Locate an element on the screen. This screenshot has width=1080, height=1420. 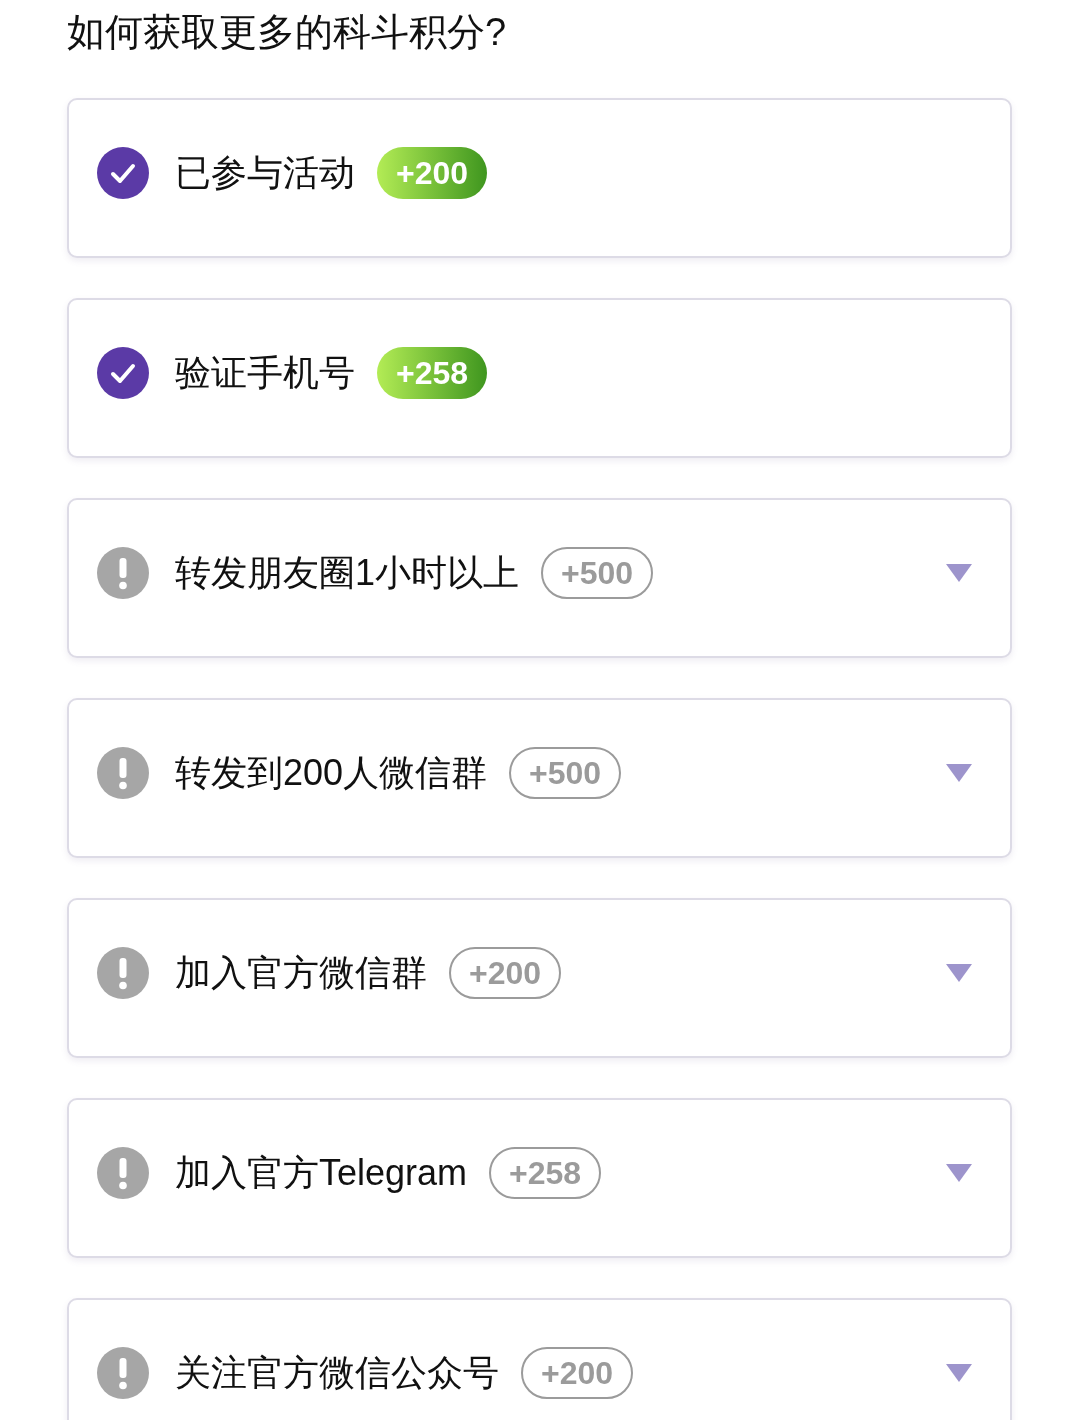
task-card: 加入官方Telegram +258 is located at coordinates (539, 1178).